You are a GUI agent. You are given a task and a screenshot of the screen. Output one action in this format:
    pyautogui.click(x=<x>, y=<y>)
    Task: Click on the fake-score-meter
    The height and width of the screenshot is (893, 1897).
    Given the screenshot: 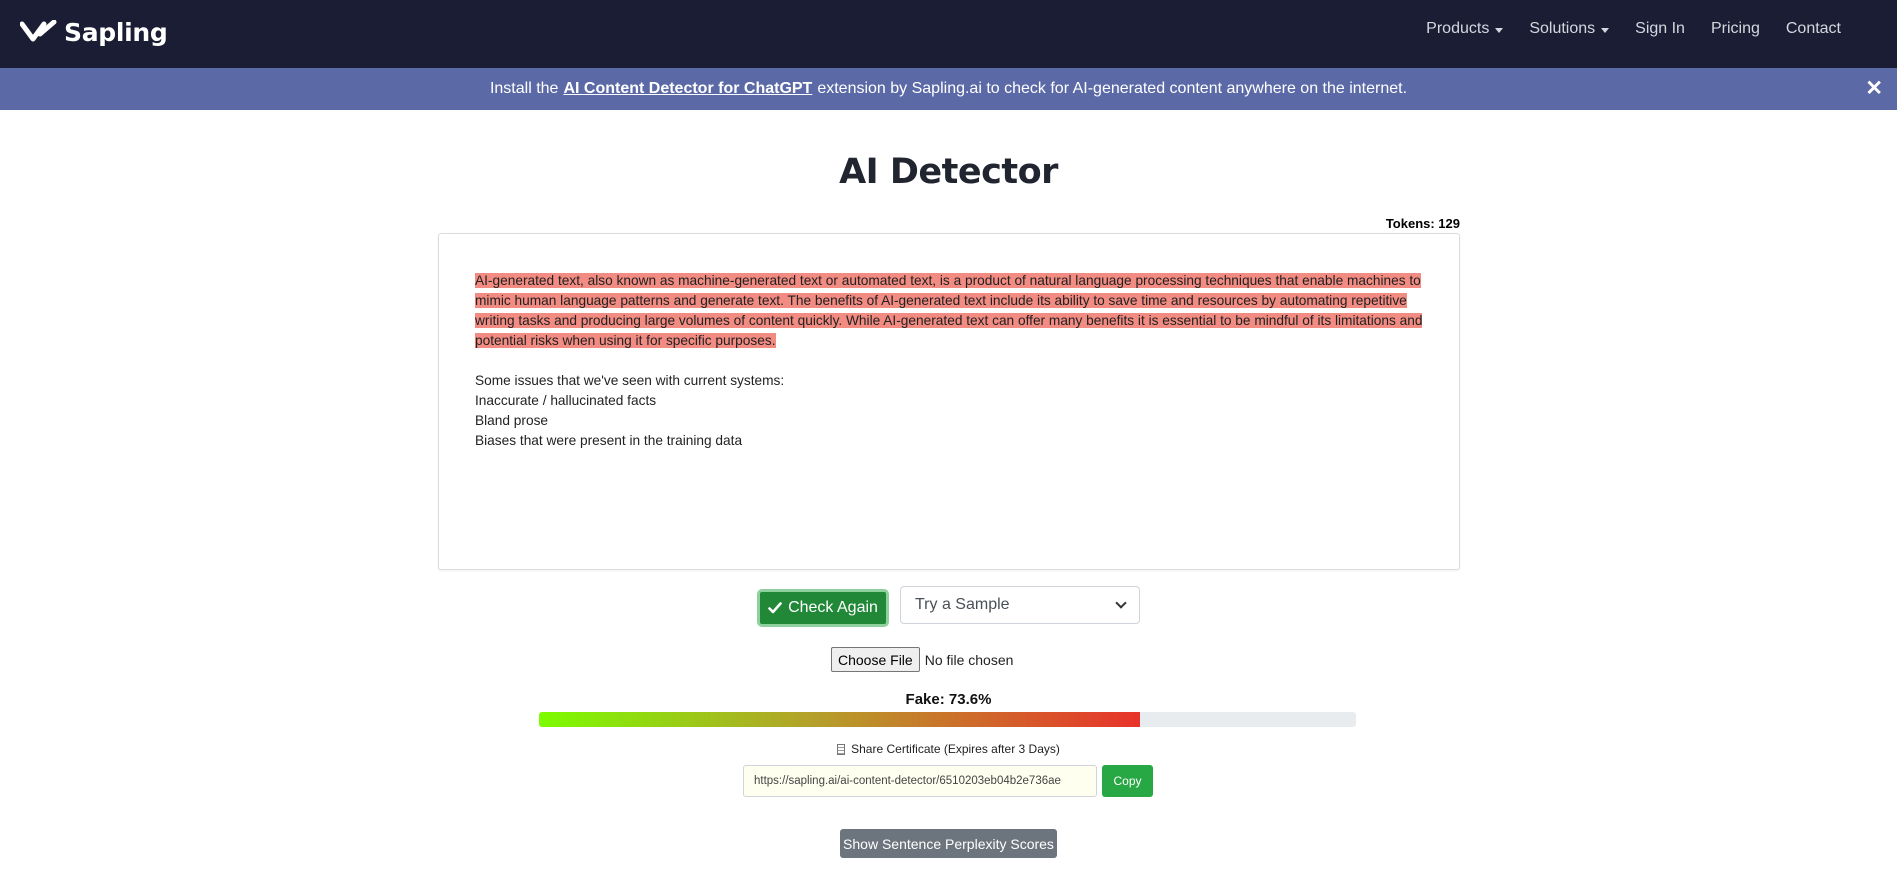 What is the action you would take?
    pyautogui.click(x=947, y=719)
    